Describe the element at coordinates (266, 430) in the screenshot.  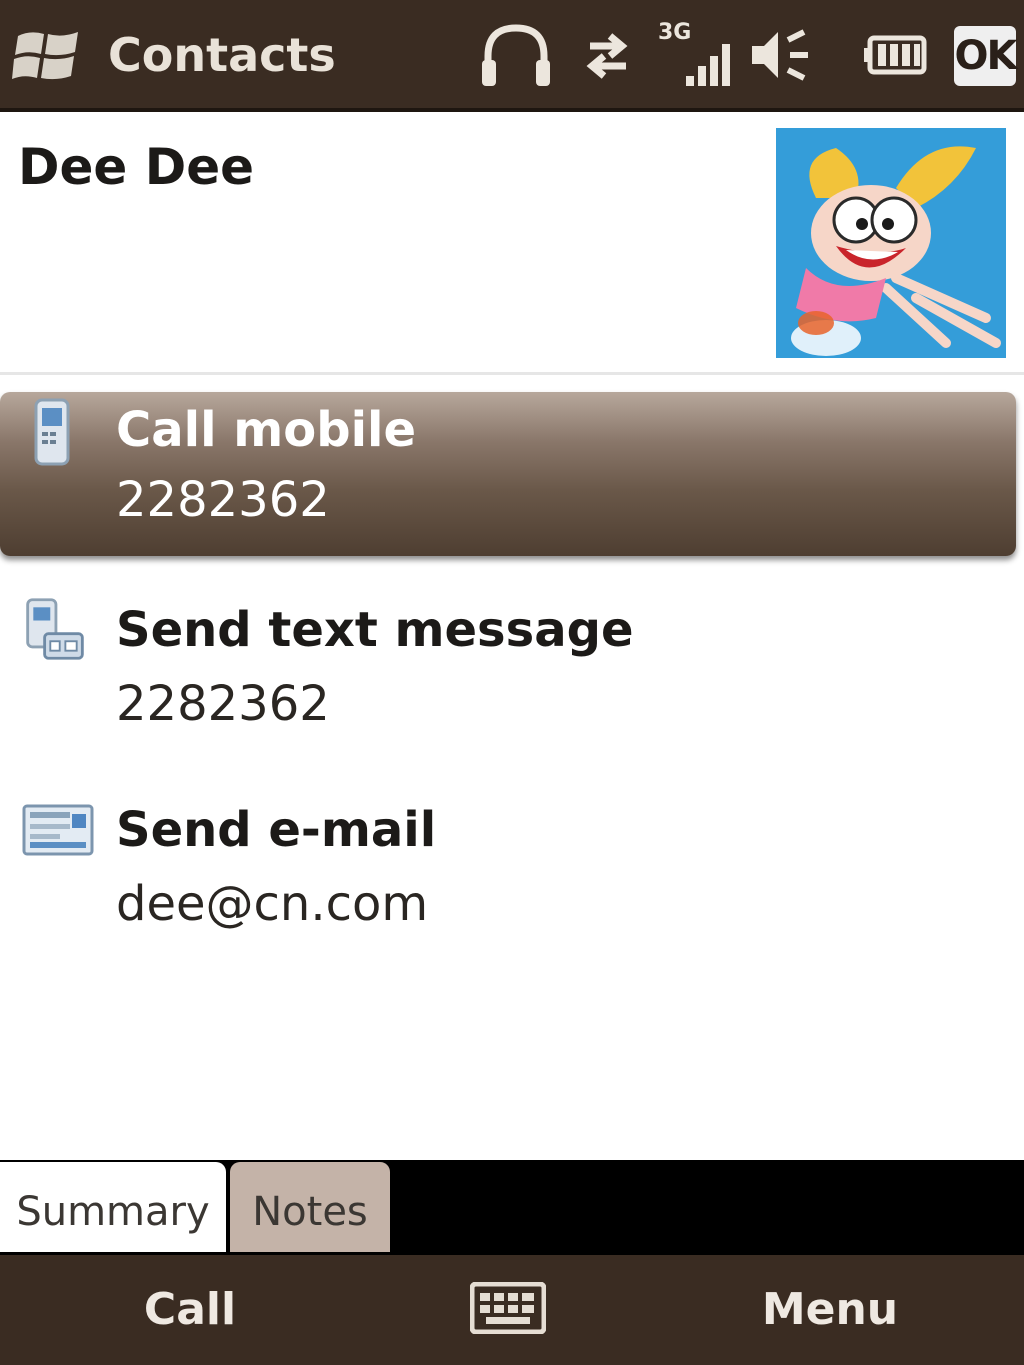
I see `action-label: Call mobile` at that location.